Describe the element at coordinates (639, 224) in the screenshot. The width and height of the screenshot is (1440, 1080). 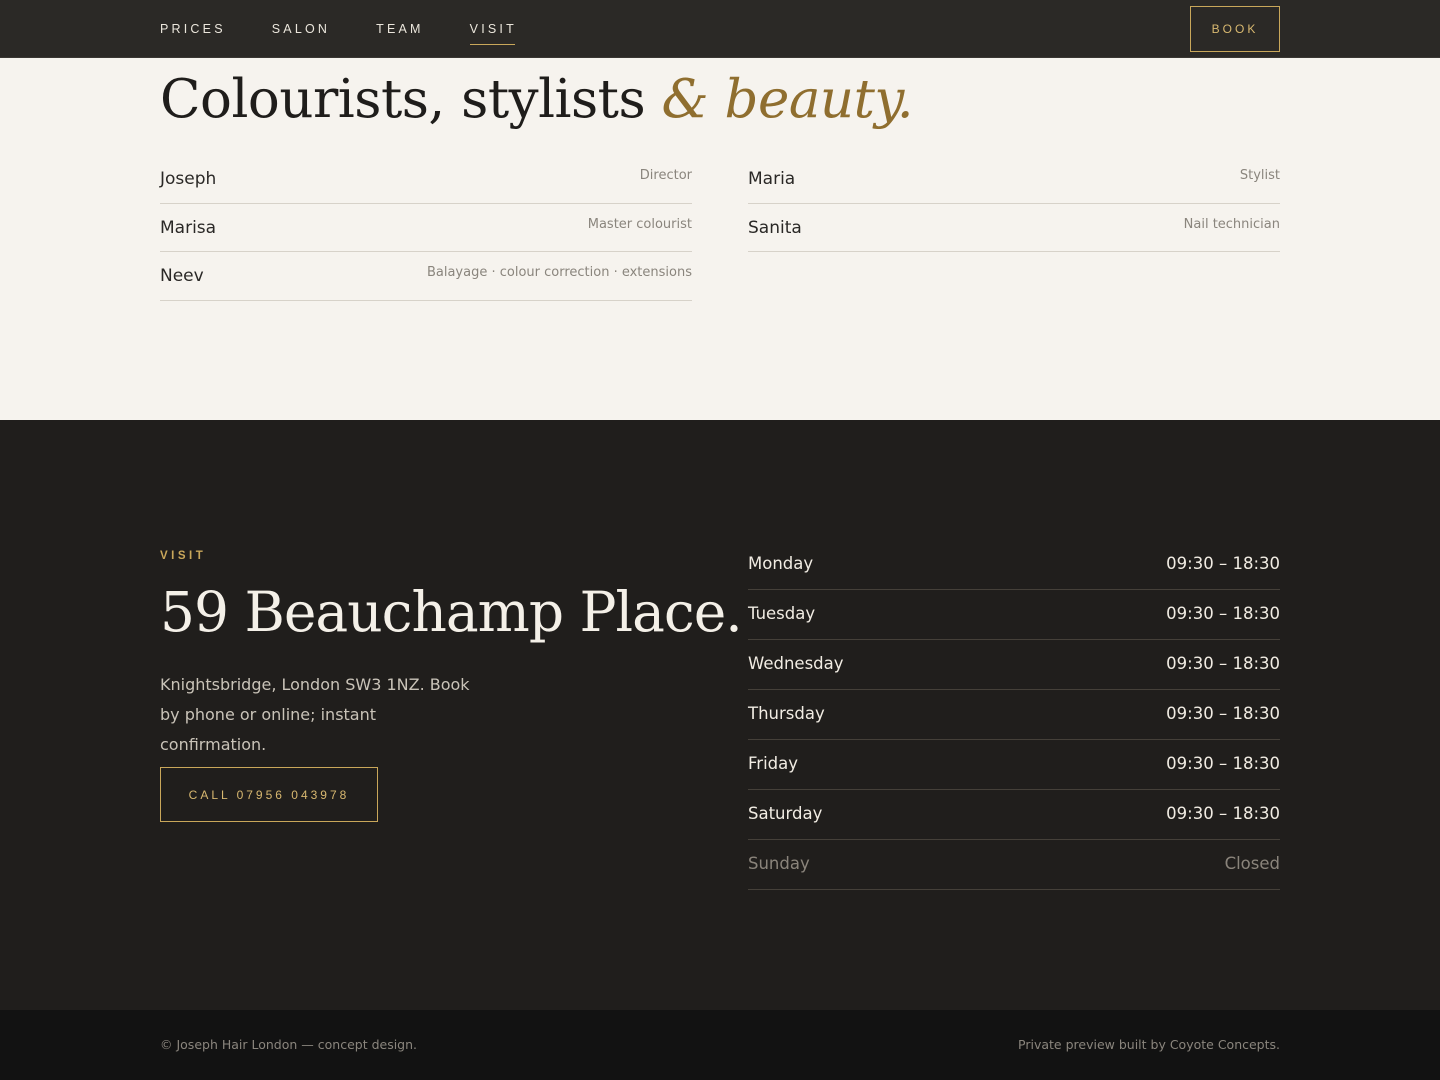
I see `team-member-role: Master colourist` at that location.